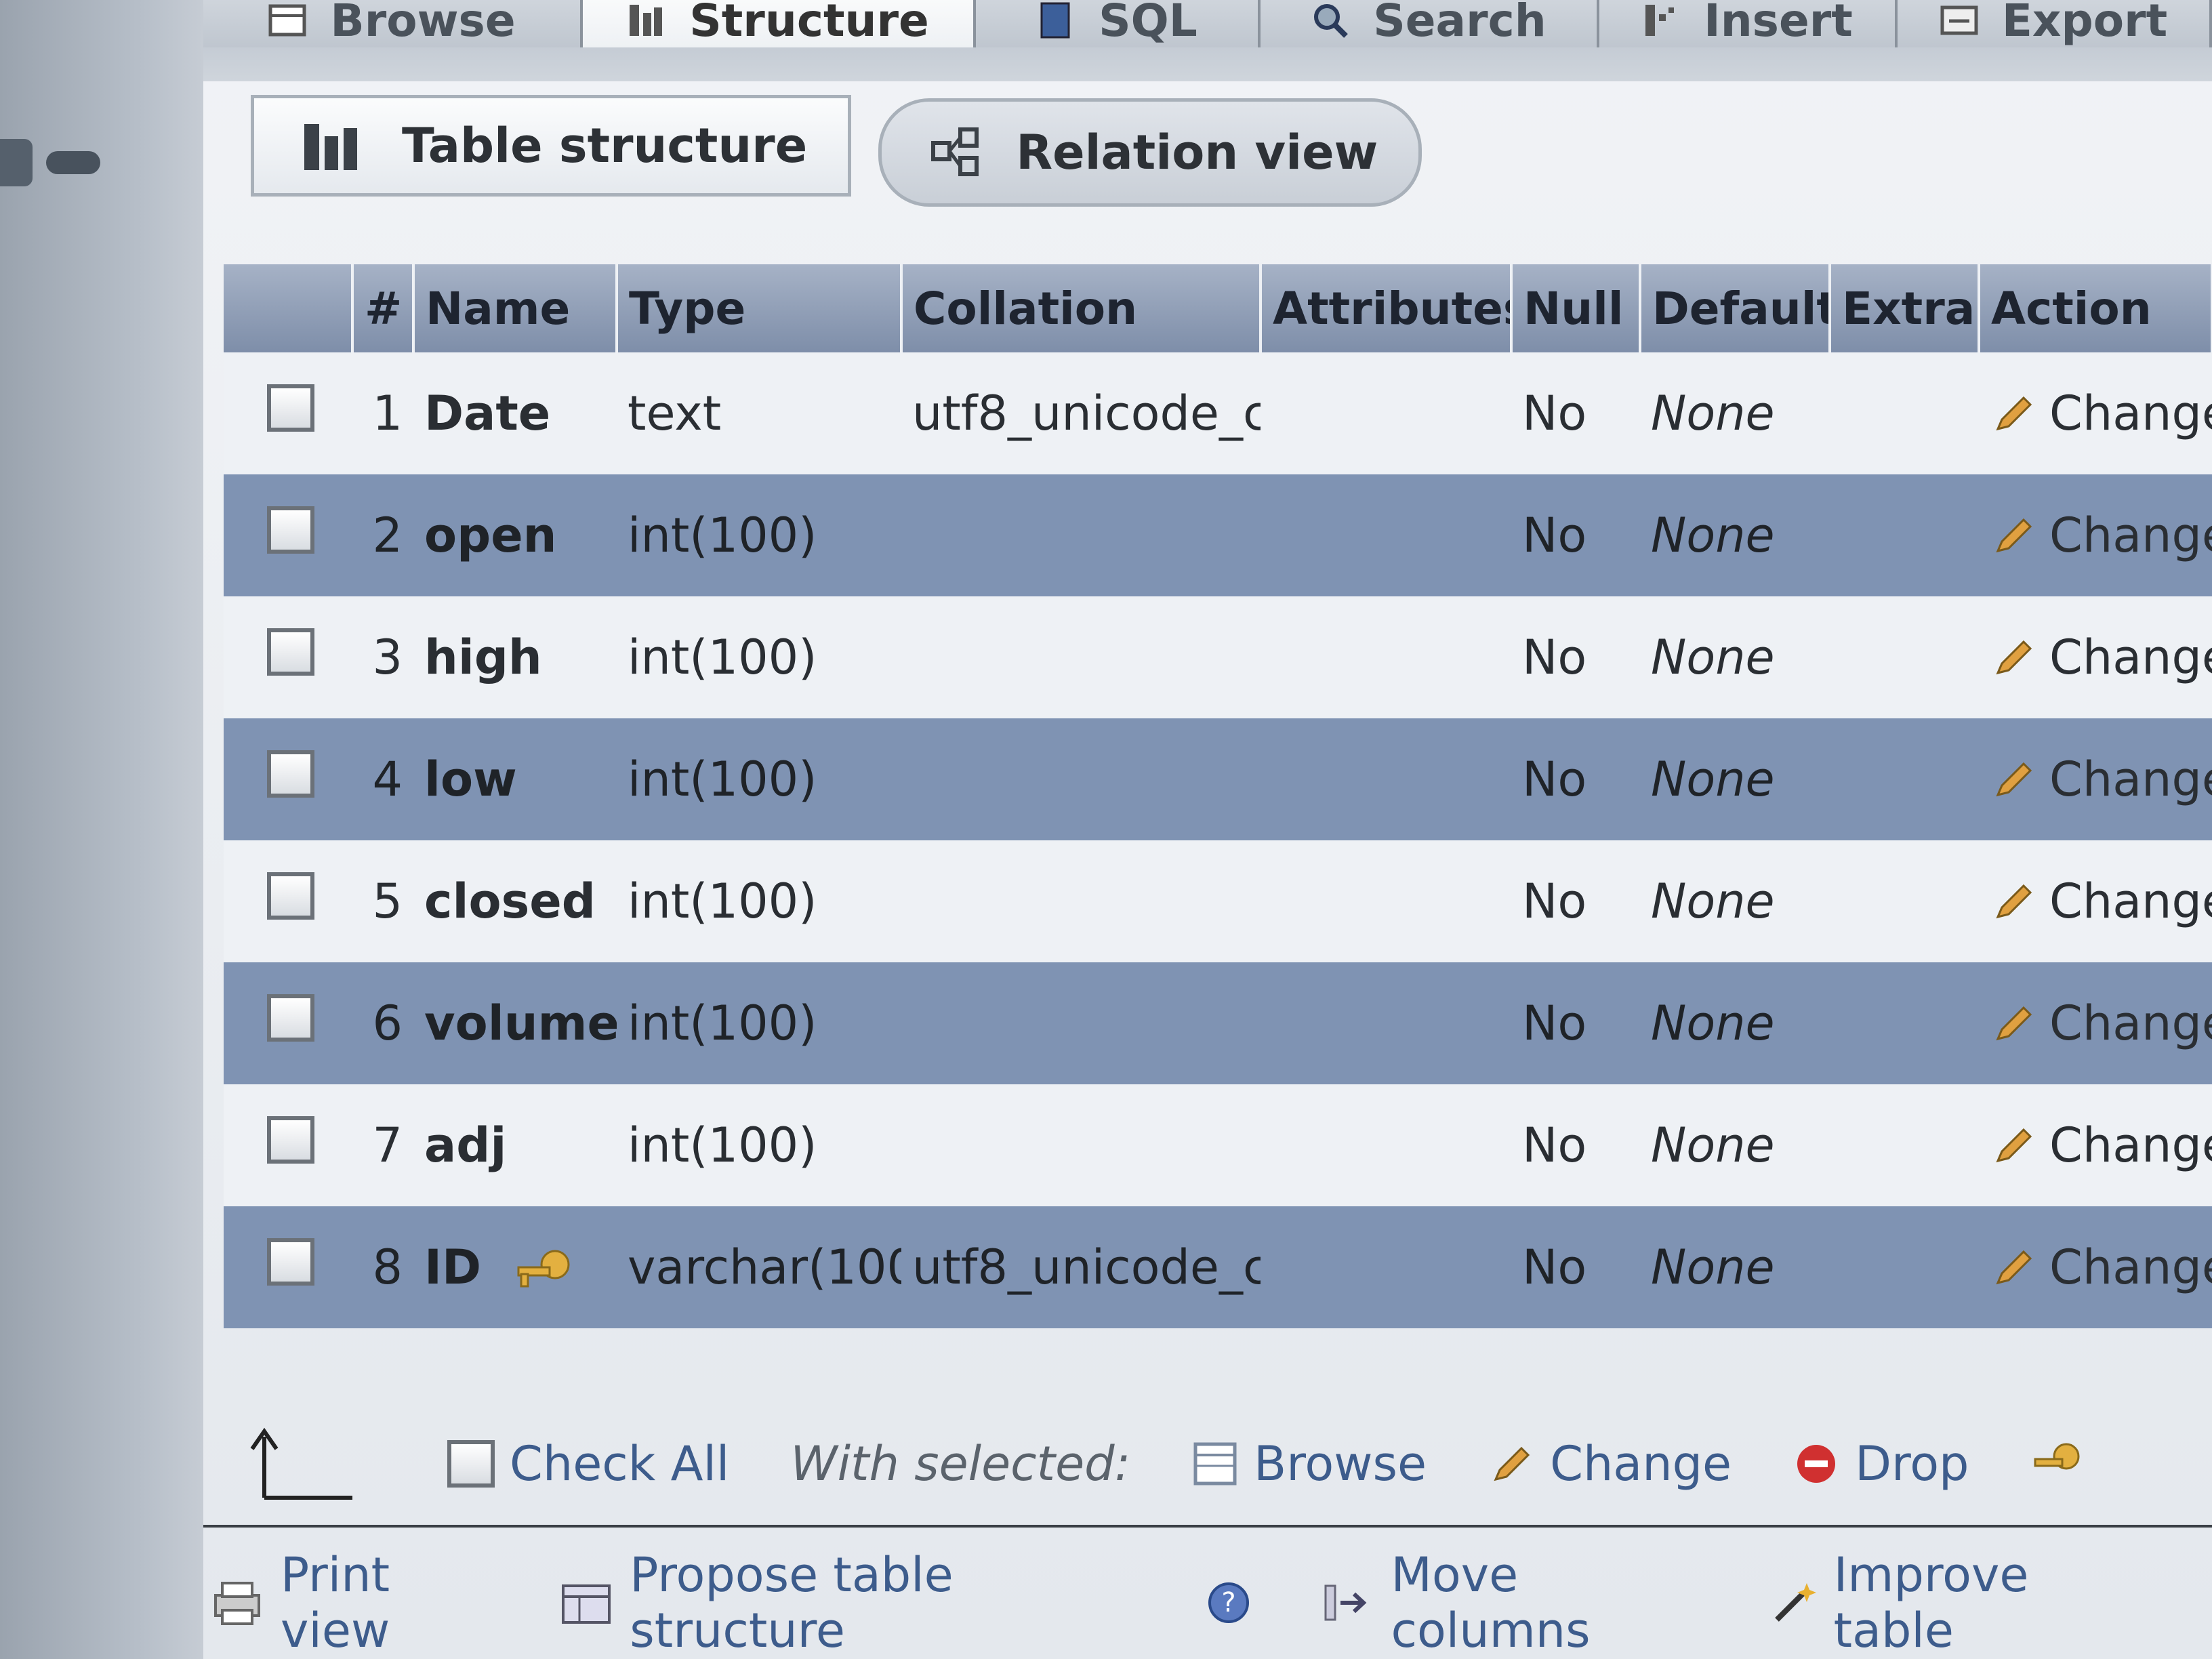 This screenshot has width=2212, height=1659. I want to click on table-row: 5 closed int(100) No None Change, so click(1218, 901).